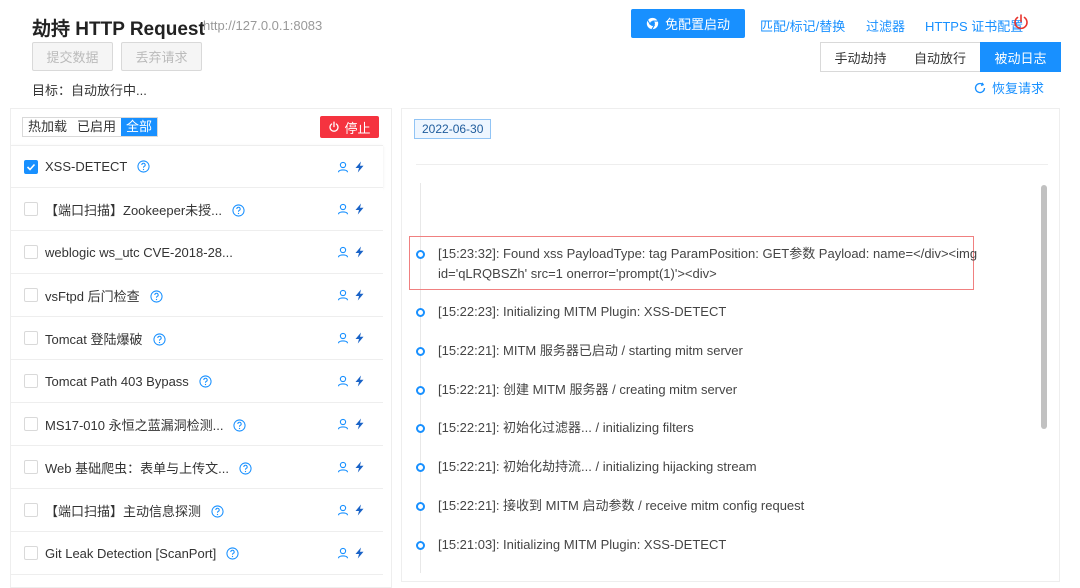  What do you see at coordinates (197, 295) in the screenshot?
I see `plugin-item: vsFtpd 后门检查` at bounding box center [197, 295].